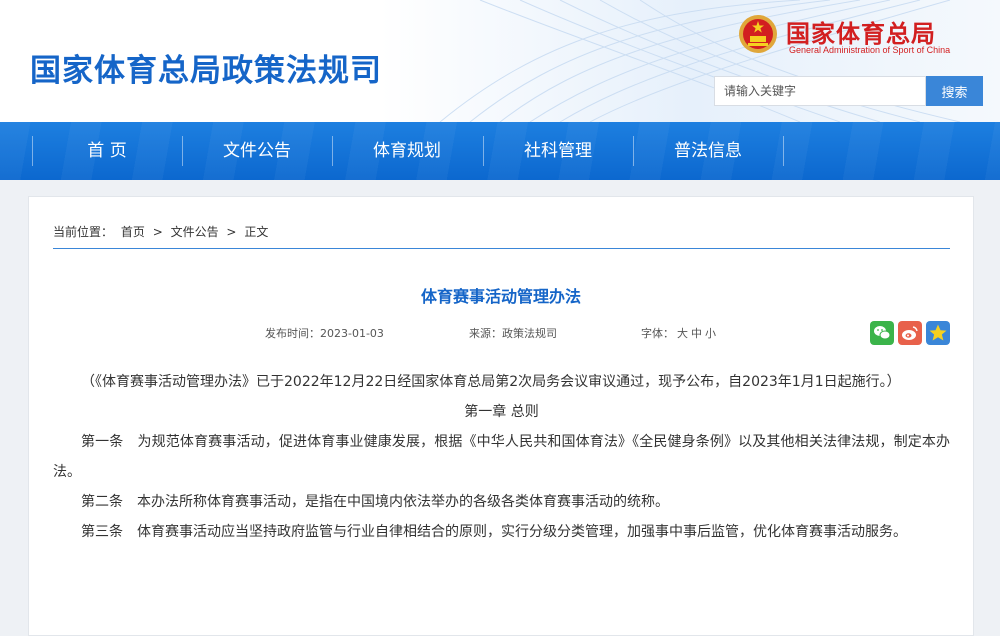 The width and height of the screenshot is (1000, 636). I want to click on main-nav: 首 页 文件公告 体育规划 社科管理 普法信息, so click(500, 151).